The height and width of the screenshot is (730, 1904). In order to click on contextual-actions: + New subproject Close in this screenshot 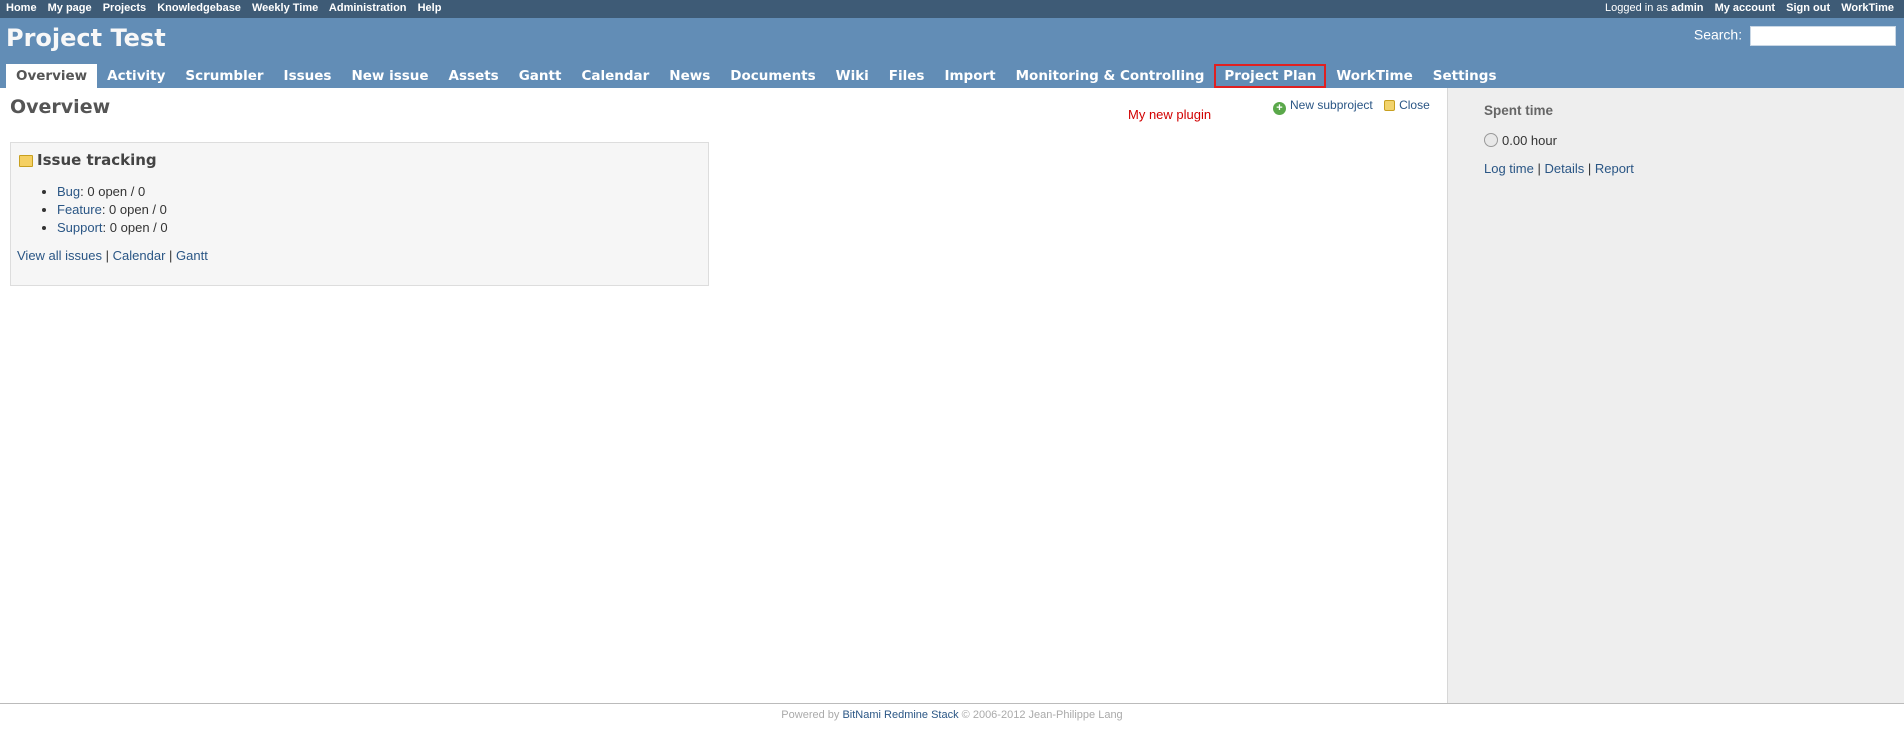, I will do `click(1351, 106)`.